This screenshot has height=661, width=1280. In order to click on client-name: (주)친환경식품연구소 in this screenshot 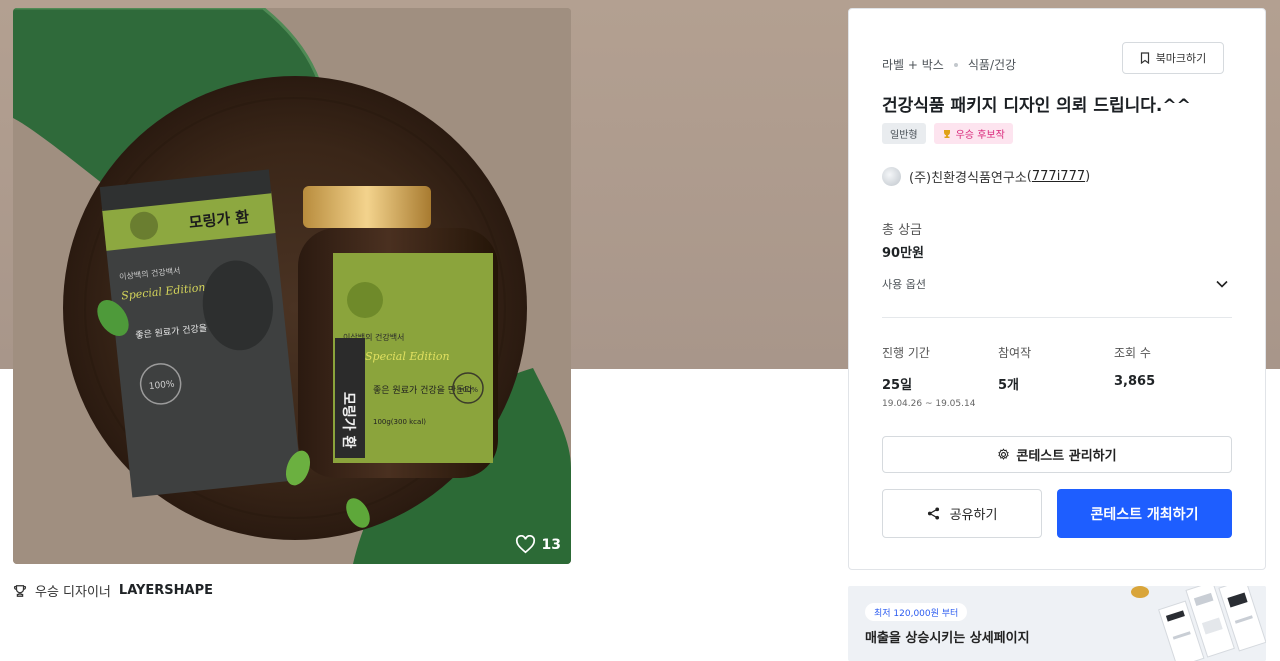, I will do `click(968, 178)`.